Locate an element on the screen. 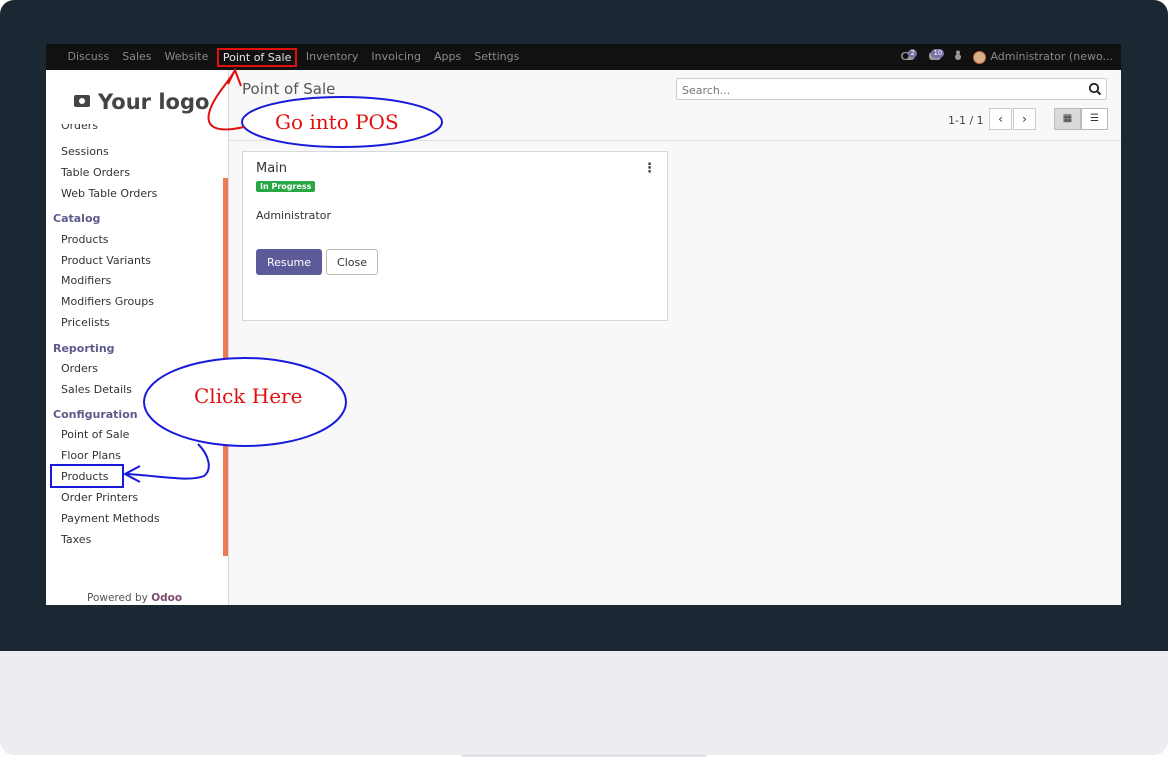 The height and width of the screenshot is (757, 1168). logo-text: Your logo is located at coordinates (154, 102).